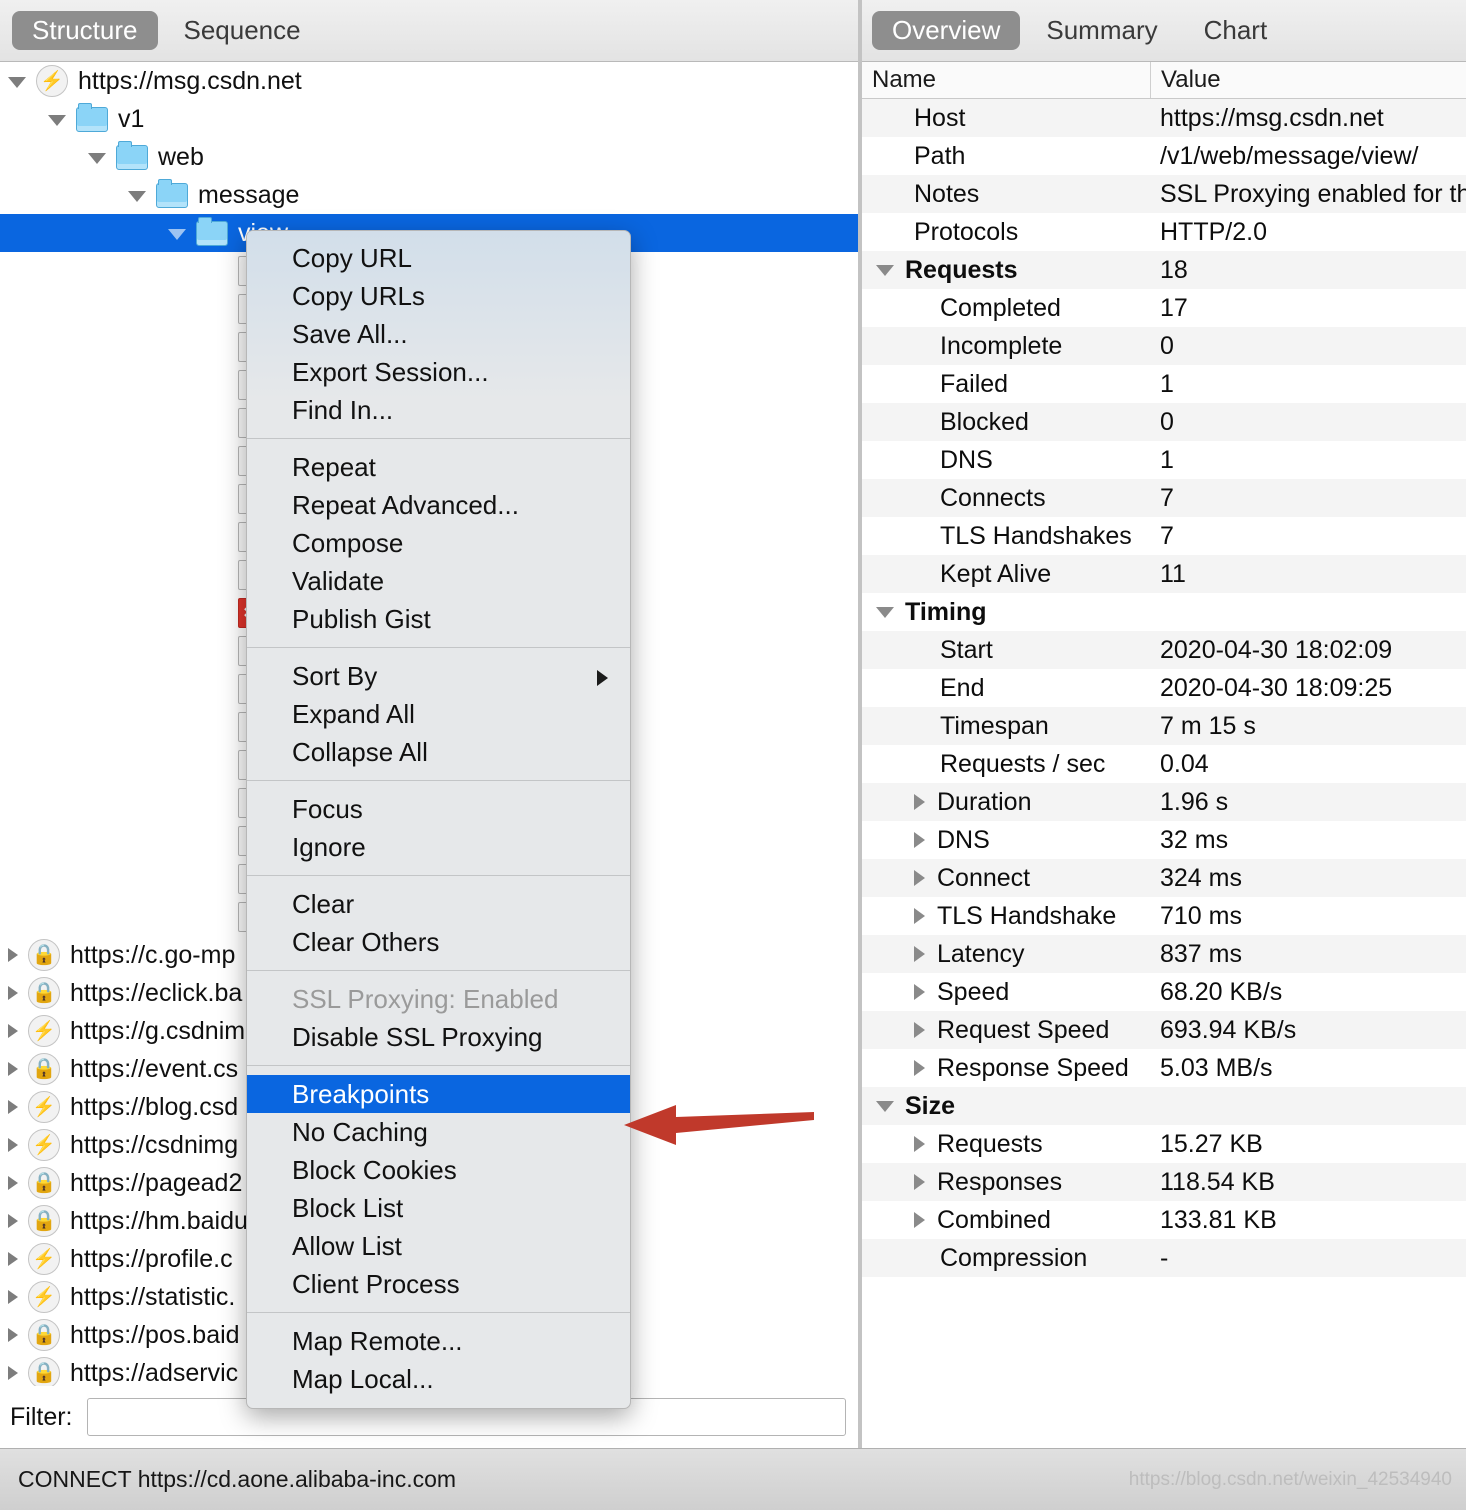 The width and height of the screenshot is (1466, 1510). What do you see at coordinates (1164, 840) in the screenshot?
I see `overview-row: DNS 32 ms` at bounding box center [1164, 840].